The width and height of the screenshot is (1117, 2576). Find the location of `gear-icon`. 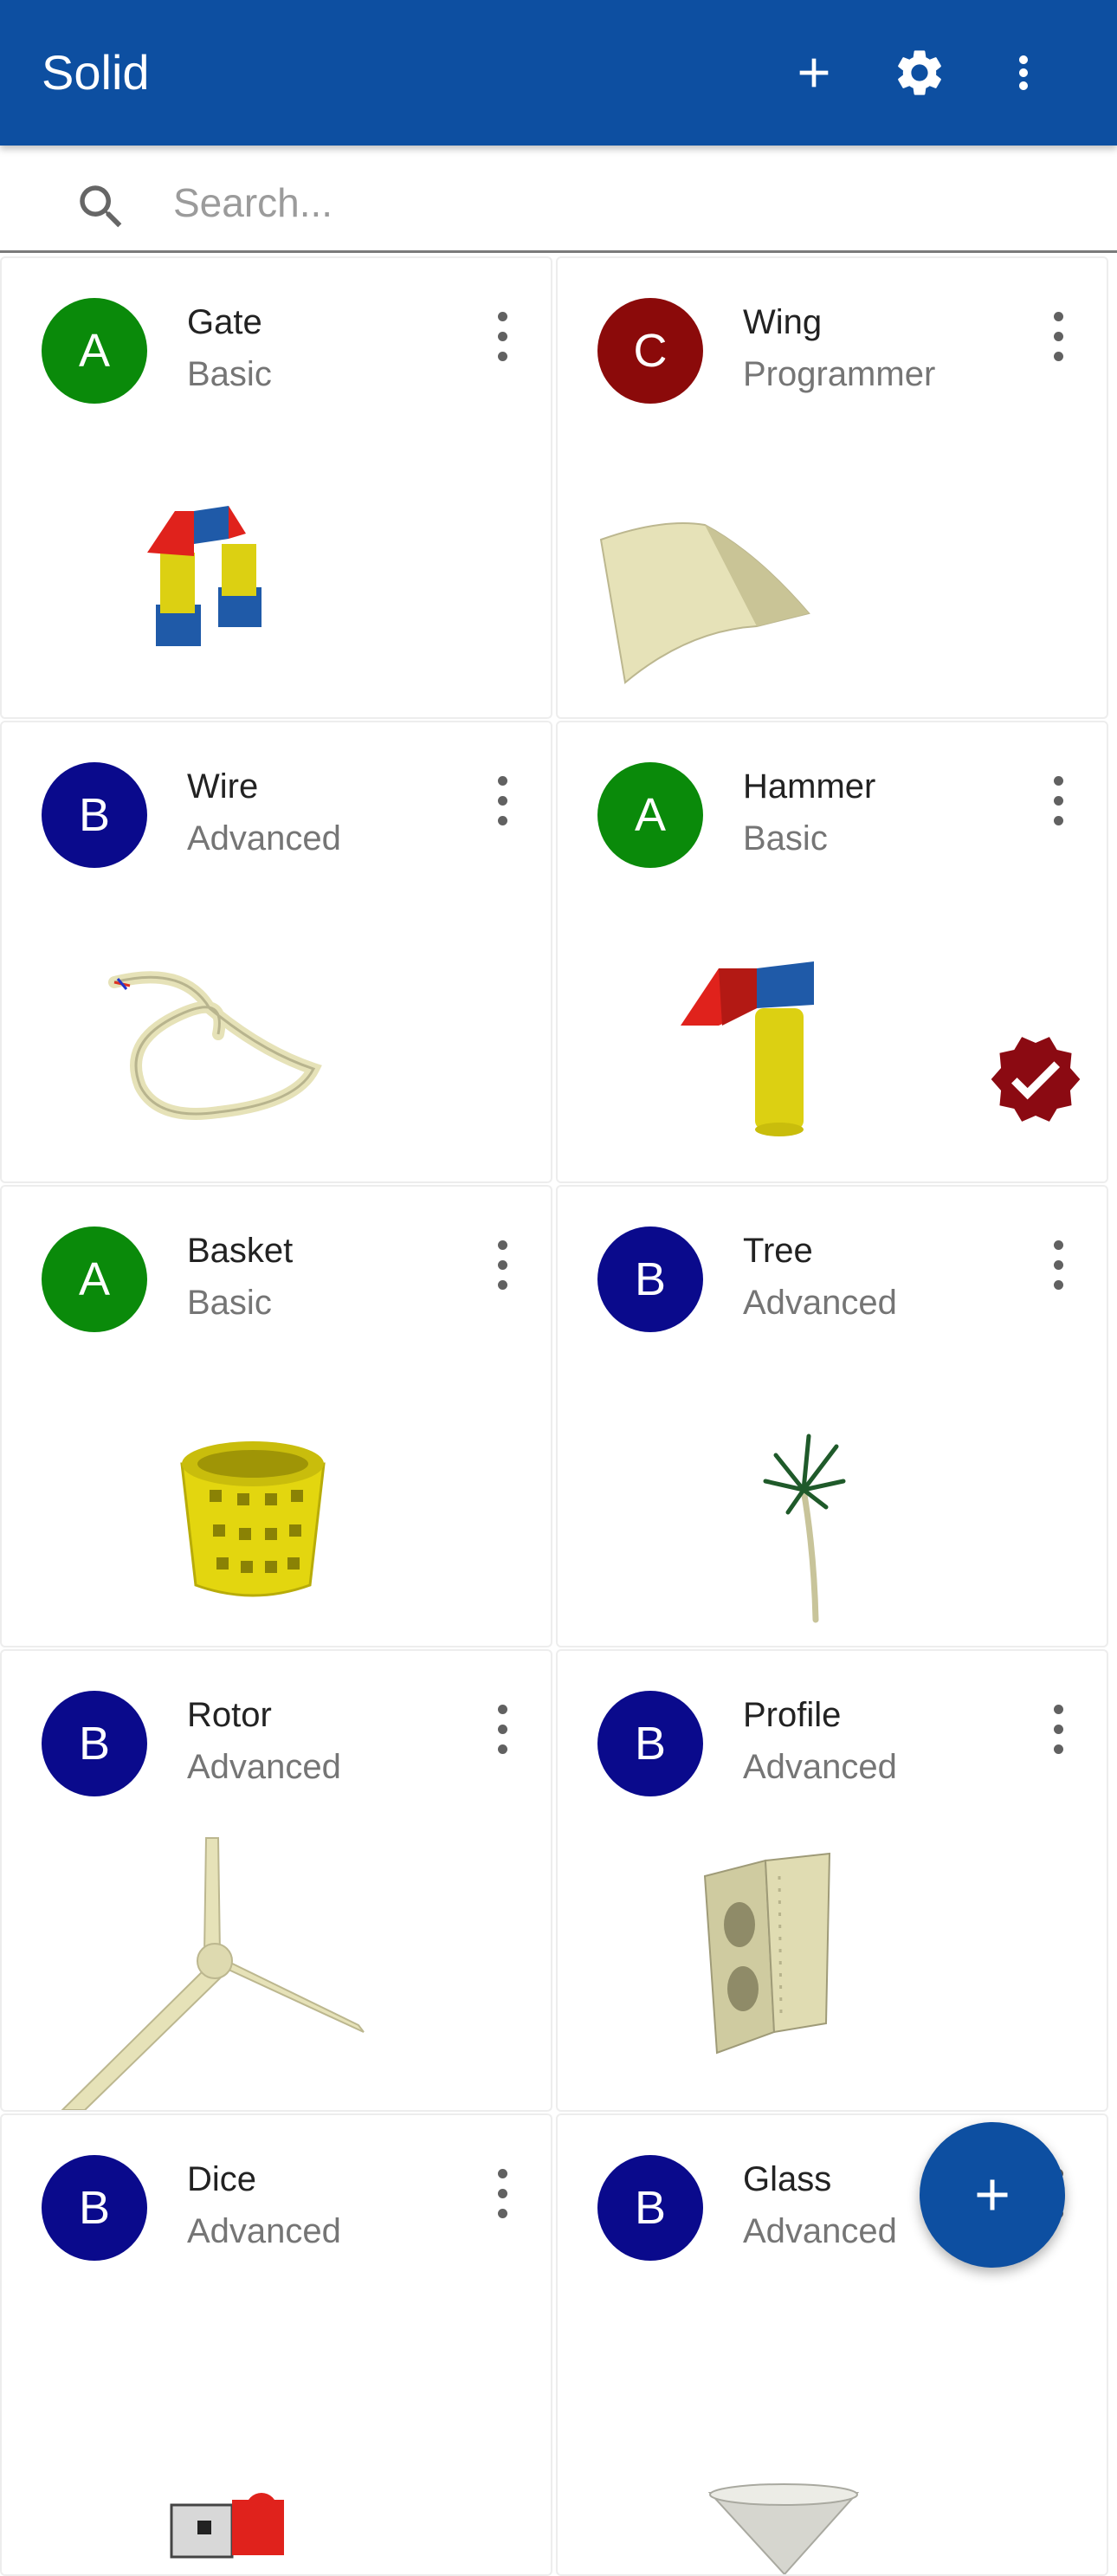

gear-icon is located at coordinates (920, 72).